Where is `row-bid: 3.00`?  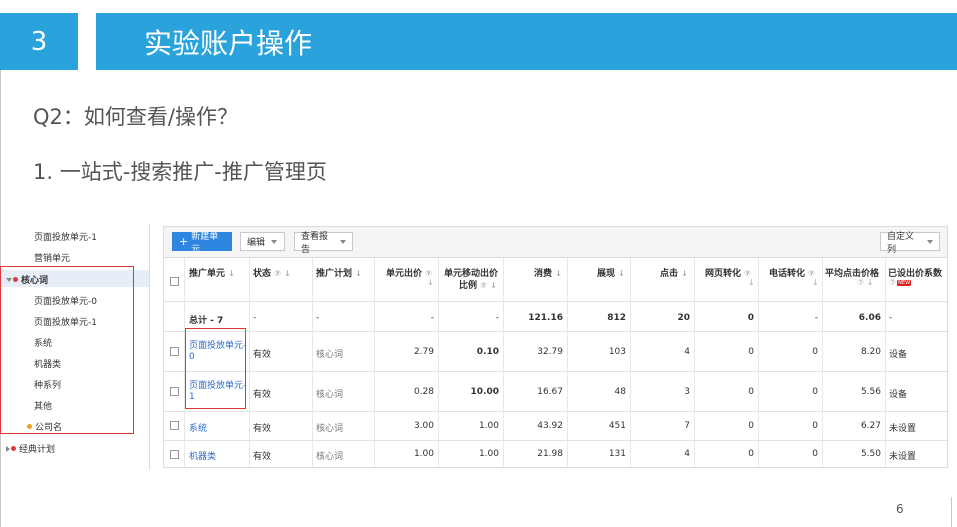
row-bid: 3.00 is located at coordinates (406, 426).